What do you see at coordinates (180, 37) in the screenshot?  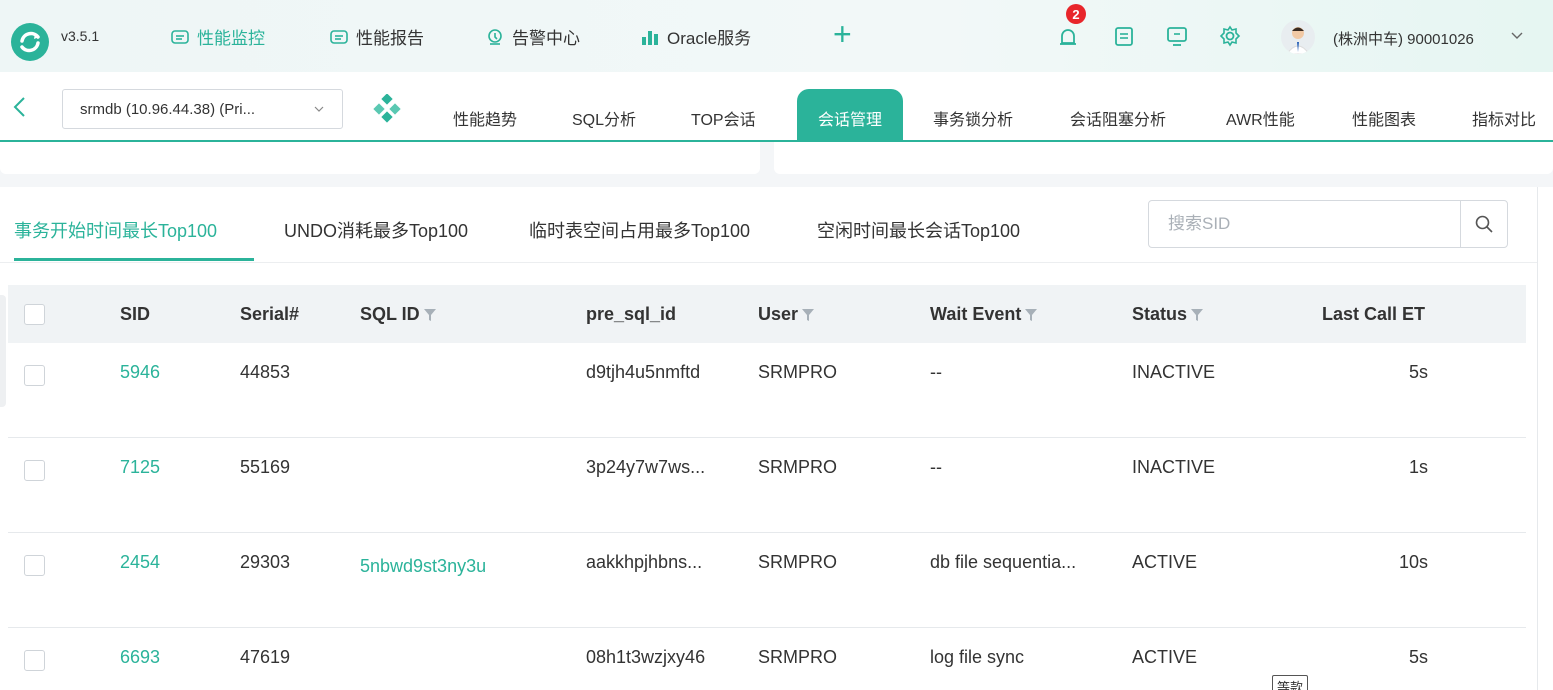 I see `monitor-icon` at bounding box center [180, 37].